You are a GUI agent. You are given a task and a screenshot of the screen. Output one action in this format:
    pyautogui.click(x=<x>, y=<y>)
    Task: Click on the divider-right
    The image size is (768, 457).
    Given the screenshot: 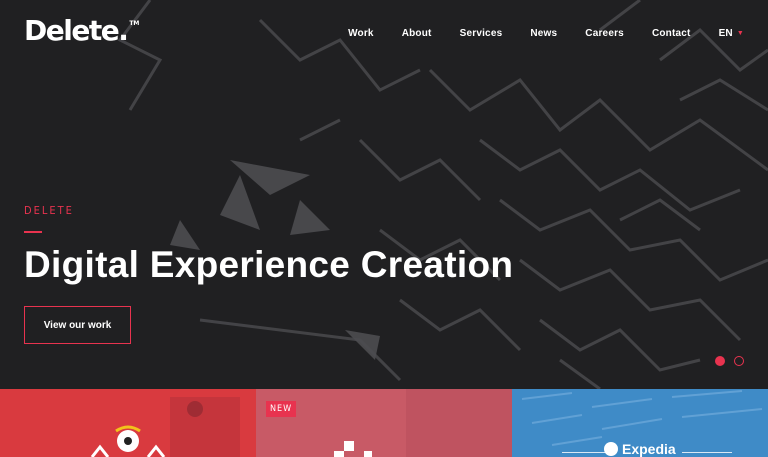 What is the action you would take?
    pyautogui.click(x=707, y=452)
    